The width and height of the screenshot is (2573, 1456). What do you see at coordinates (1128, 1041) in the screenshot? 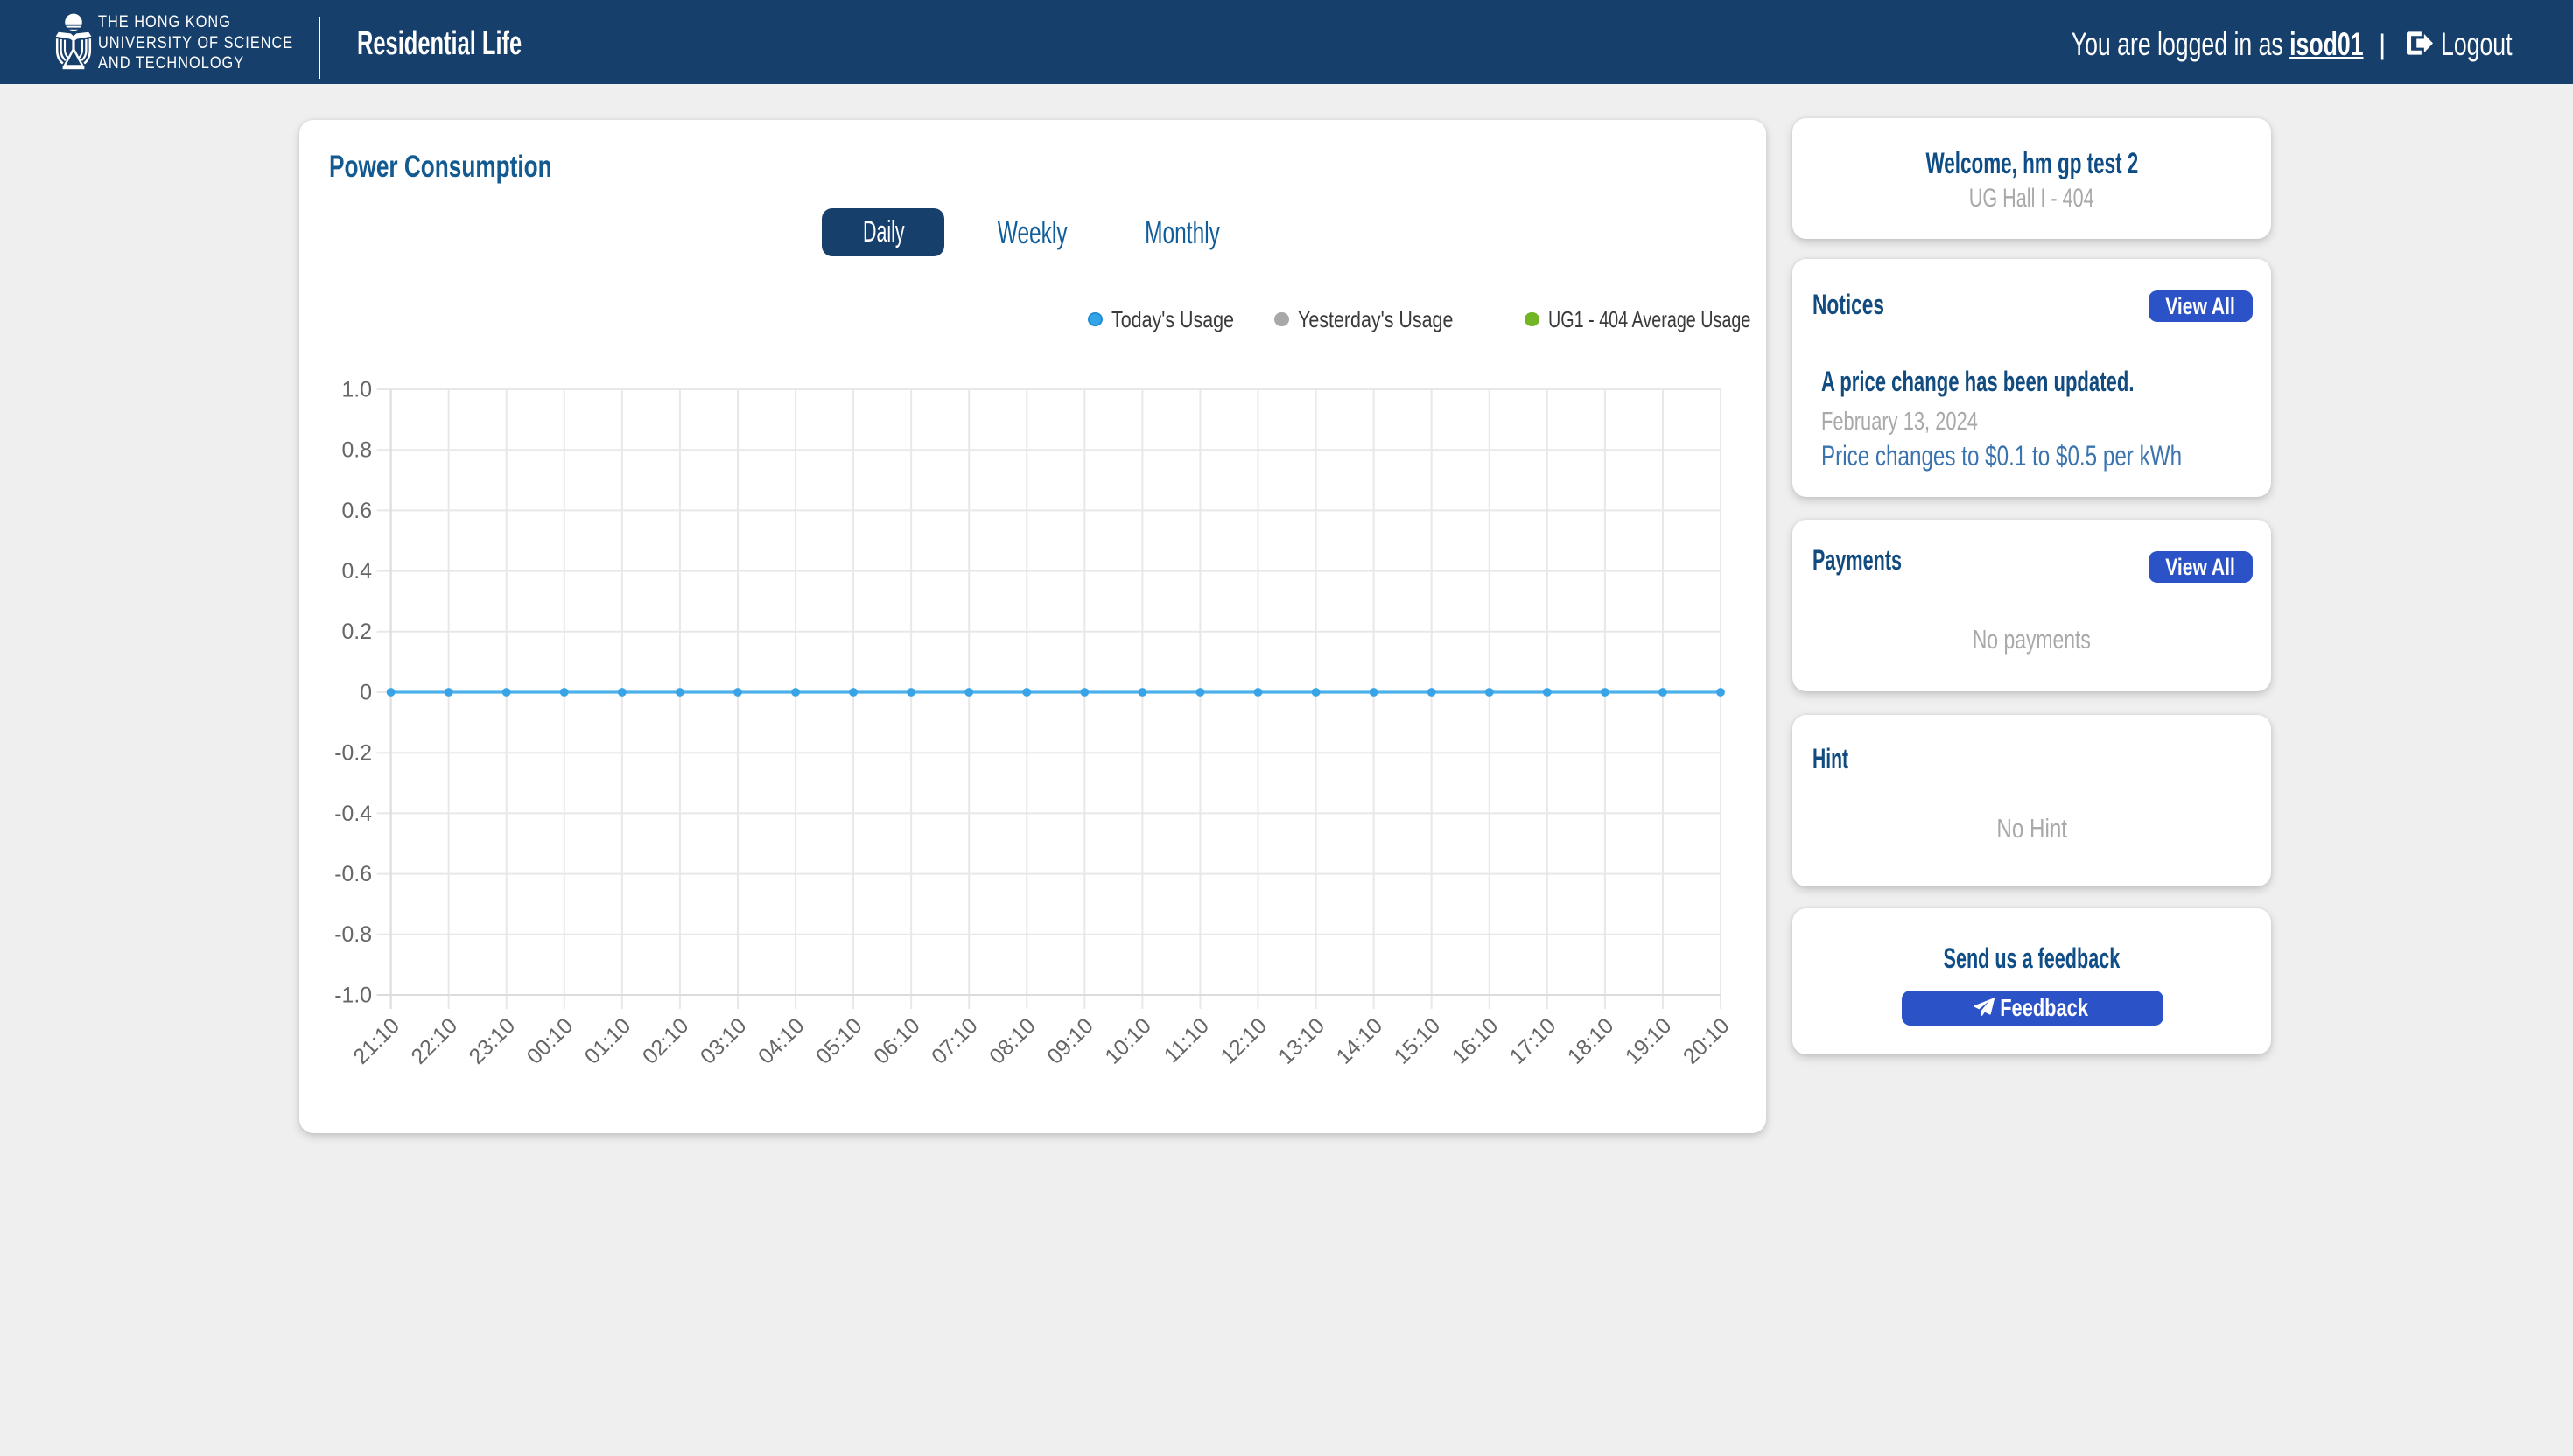
I see `svg-text: 10:10` at bounding box center [1128, 1041].